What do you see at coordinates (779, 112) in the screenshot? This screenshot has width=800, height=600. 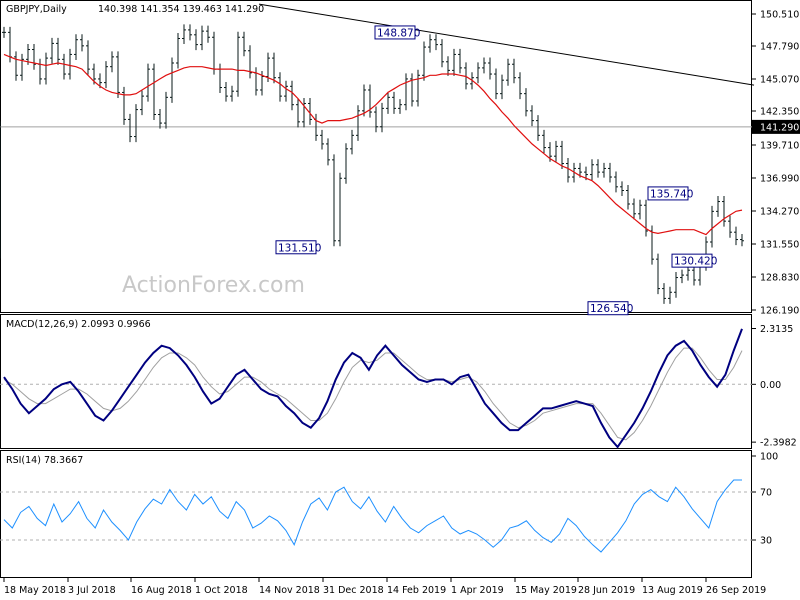 I see `price-tick-label: 142.350` at bounding box center [779, 112].